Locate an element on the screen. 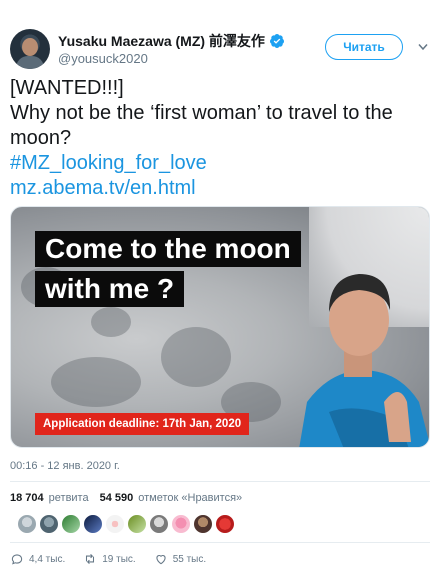 Image resolution: width=440 pixels, height=566 pixels. chevron-down-icon is located at coordinates (423, 47).